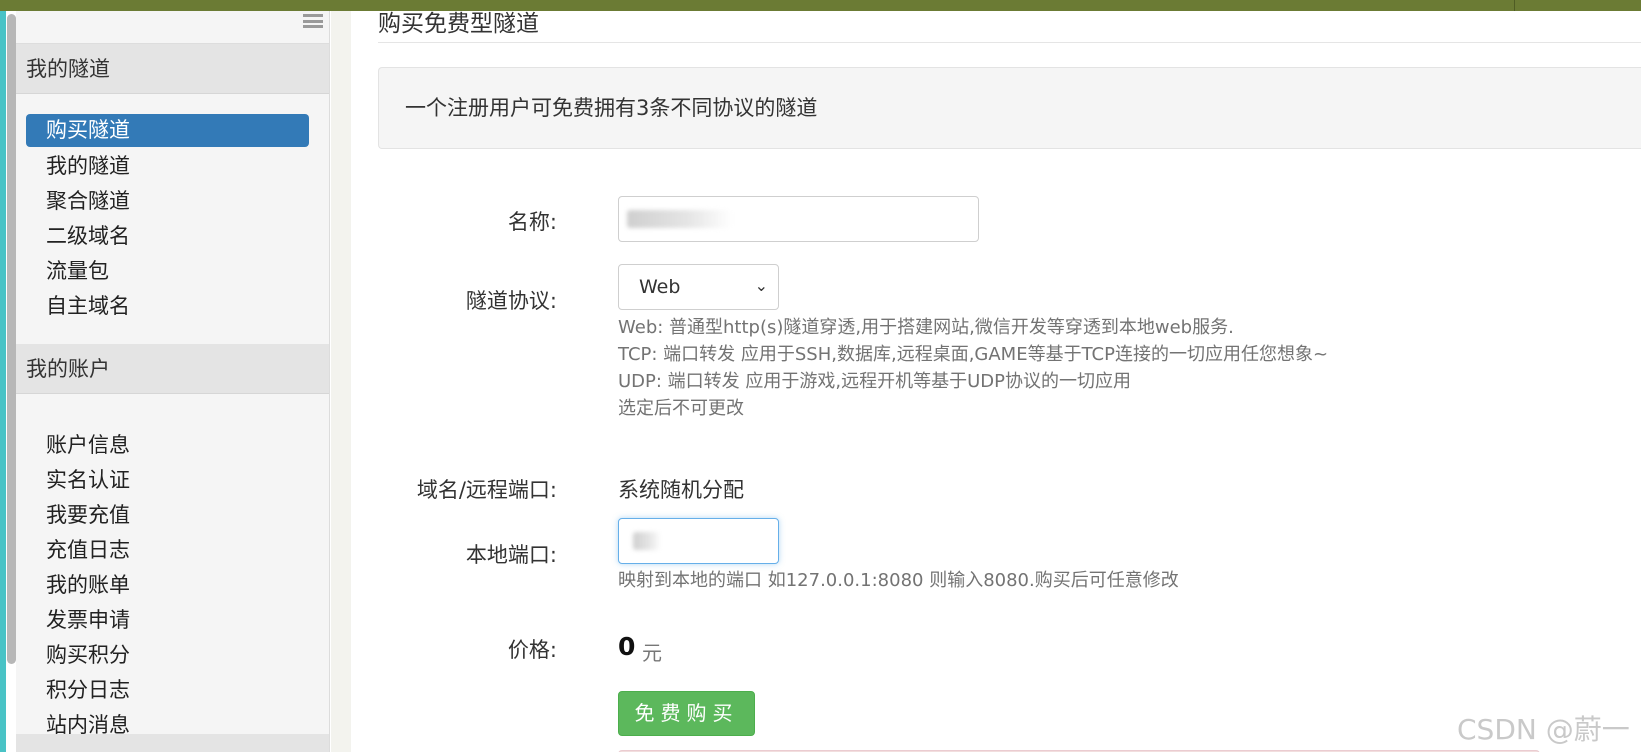 This screenshot has width=1641, height=752. Describe the element at coordinates (681, 408) in the screenshot. I see `protocol-help-note: 选定后不可更改` at that location.